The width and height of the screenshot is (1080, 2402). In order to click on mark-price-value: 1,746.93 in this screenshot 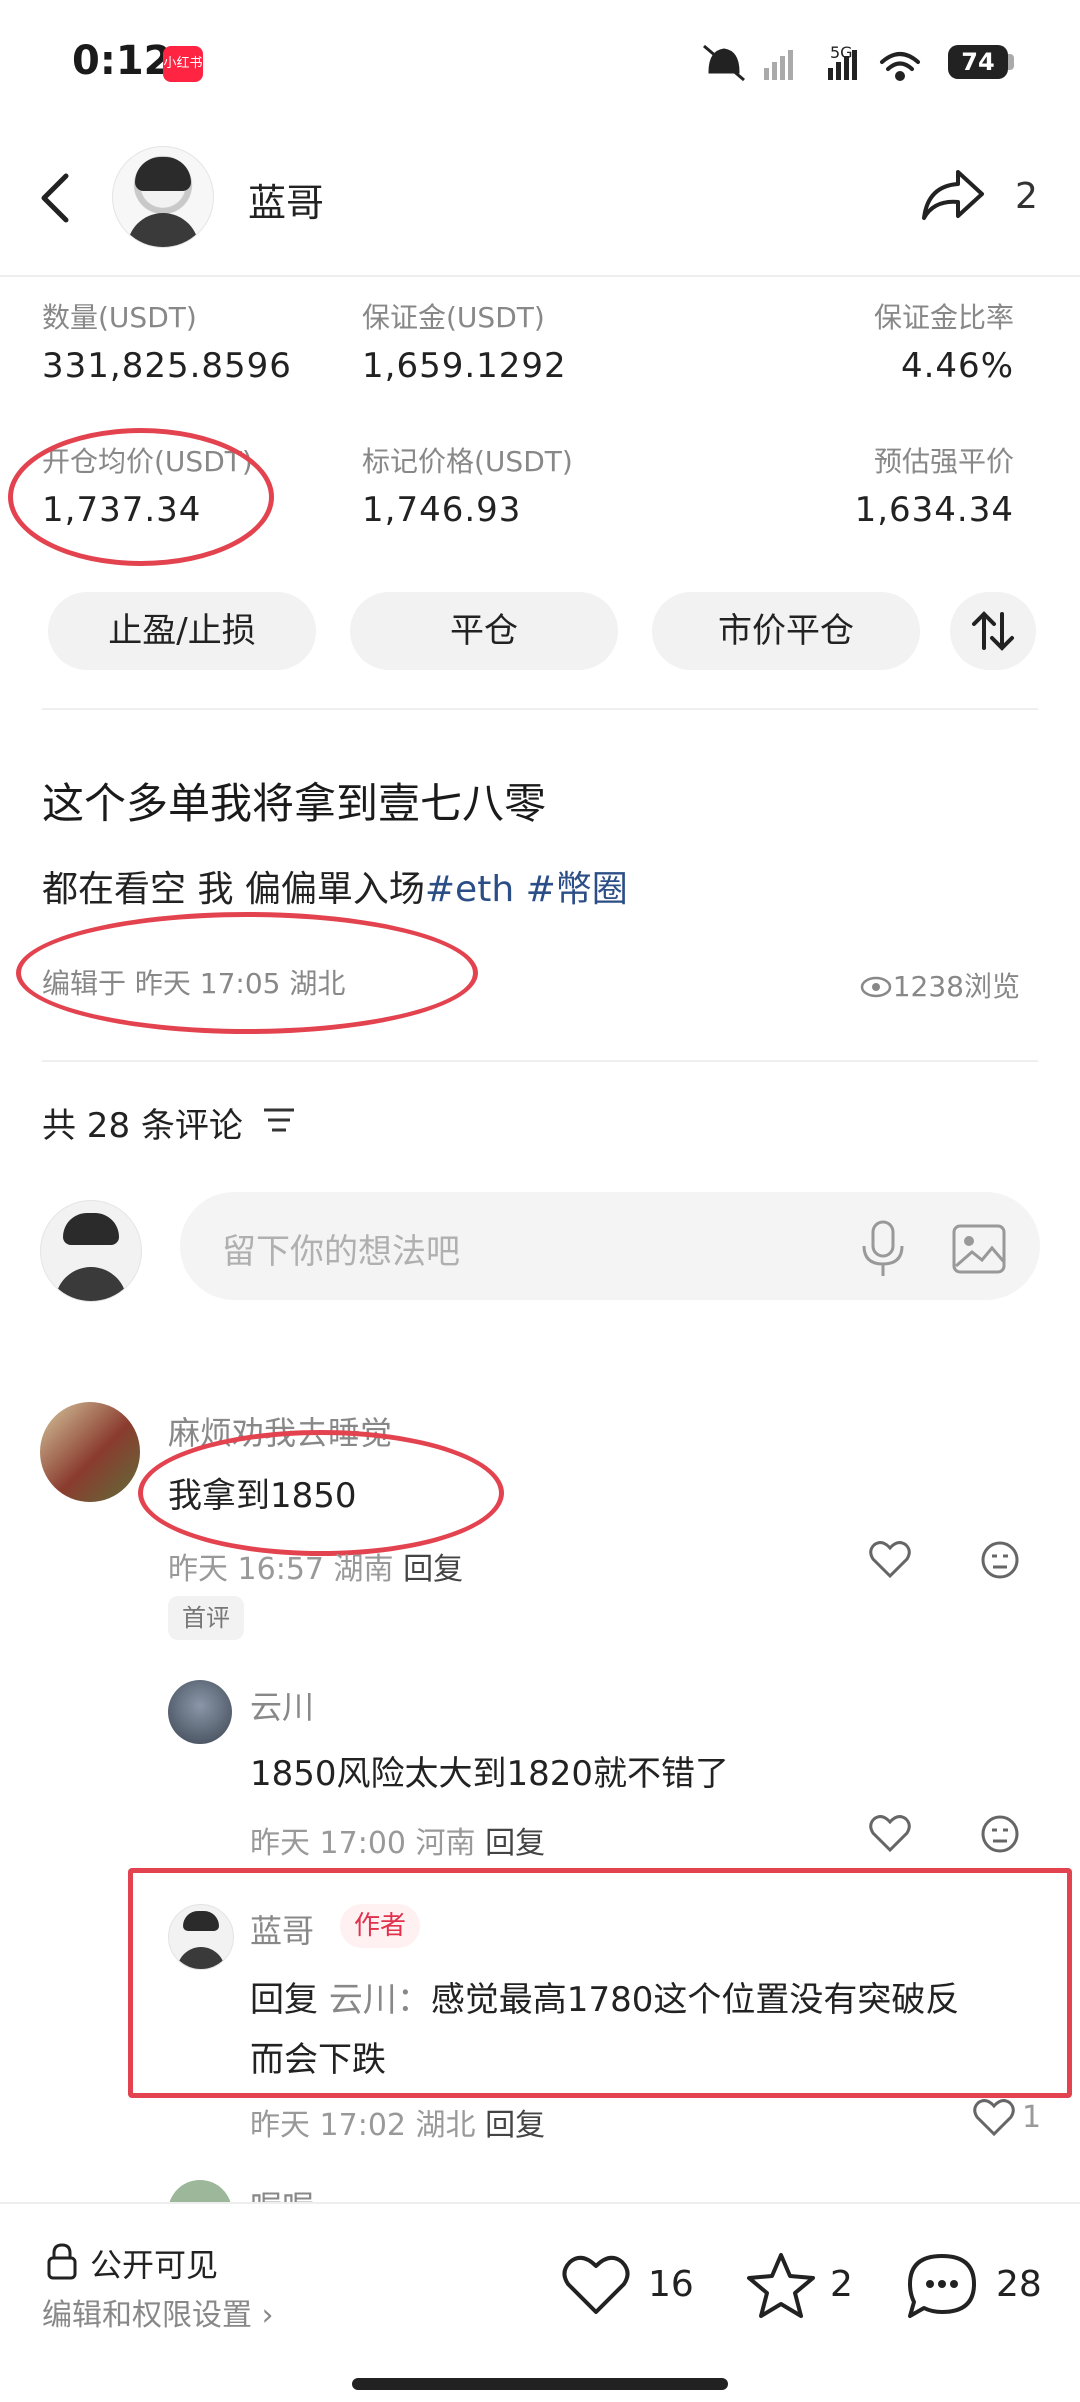, I will do `click(442, 510)`.